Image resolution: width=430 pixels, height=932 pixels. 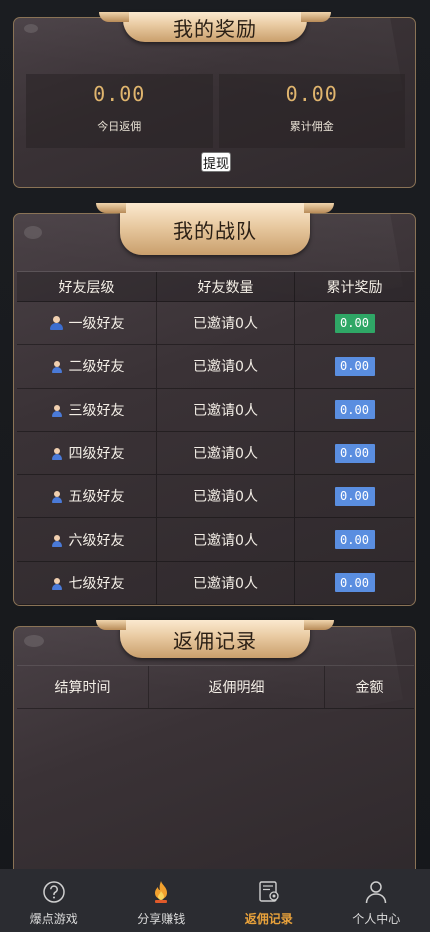 I want to click on reward-summary: 0.00 今日返佣 0.00 累计佣金, so click(x=215, y=111).